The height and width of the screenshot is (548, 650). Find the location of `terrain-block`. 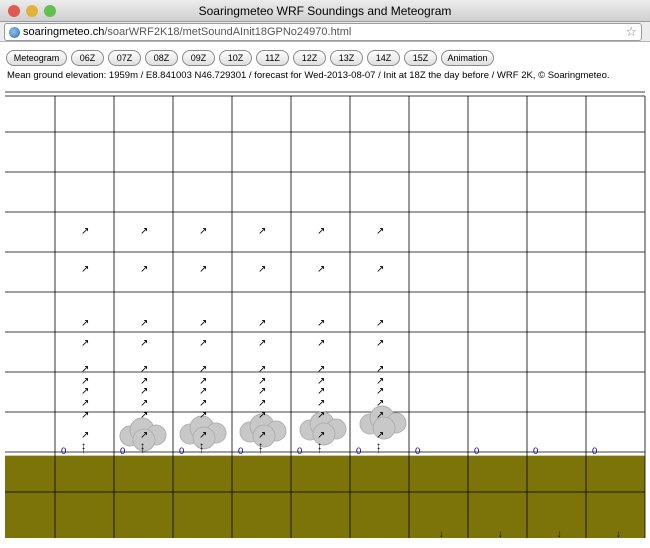

terrain-block is located at coordinates (325, 496).